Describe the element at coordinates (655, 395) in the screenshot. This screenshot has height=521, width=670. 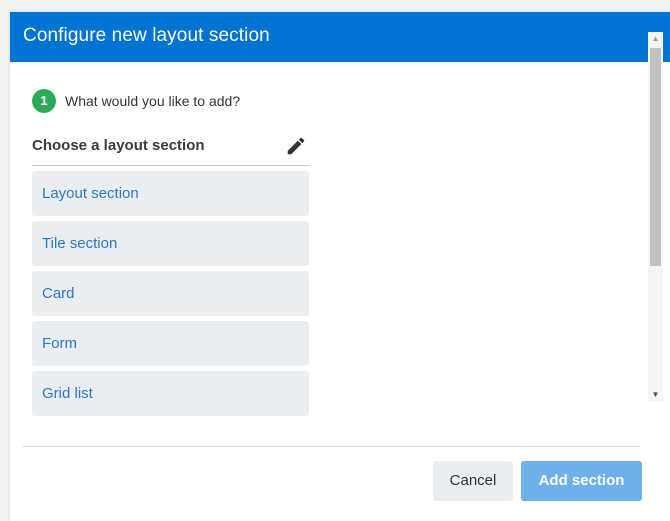
I see `scroll-down-arrow-icon: ▼` at that location.